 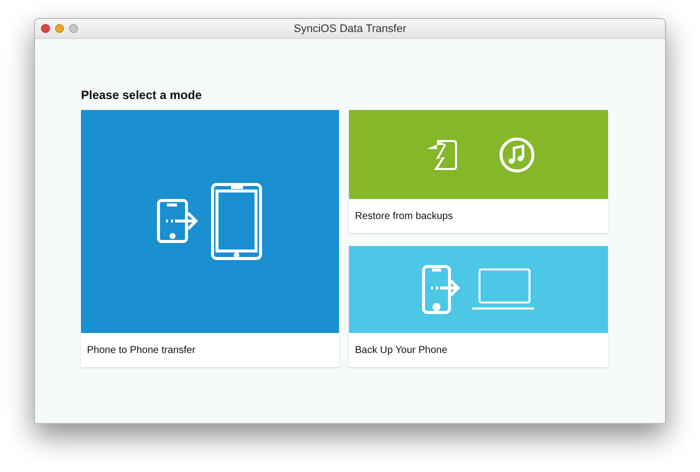 I want to click on music-note-icon, so click(x=516, y=154).